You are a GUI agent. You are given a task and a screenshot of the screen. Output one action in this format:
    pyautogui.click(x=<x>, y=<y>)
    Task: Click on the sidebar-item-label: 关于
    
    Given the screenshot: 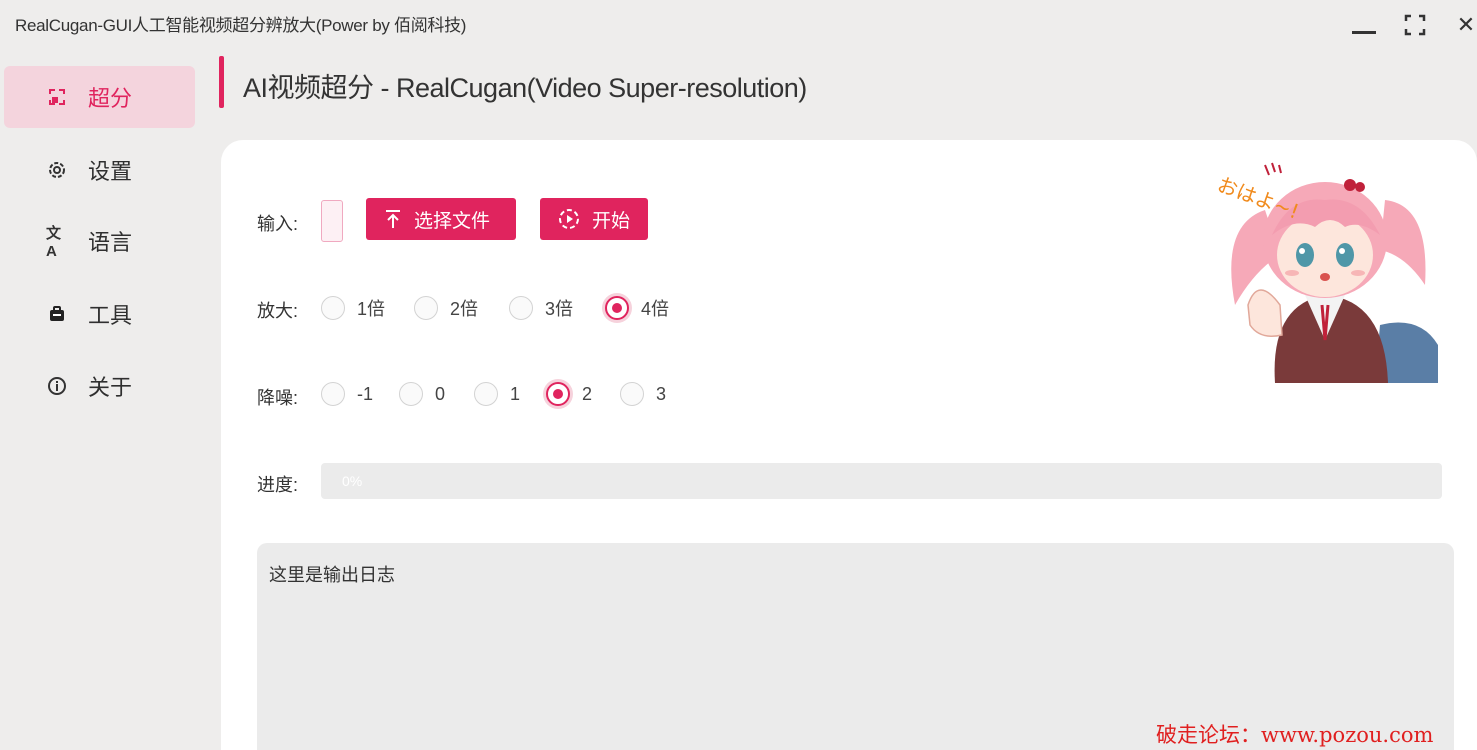 What is the action you would take?
    pyautogui.click(x=110, y=387)
    